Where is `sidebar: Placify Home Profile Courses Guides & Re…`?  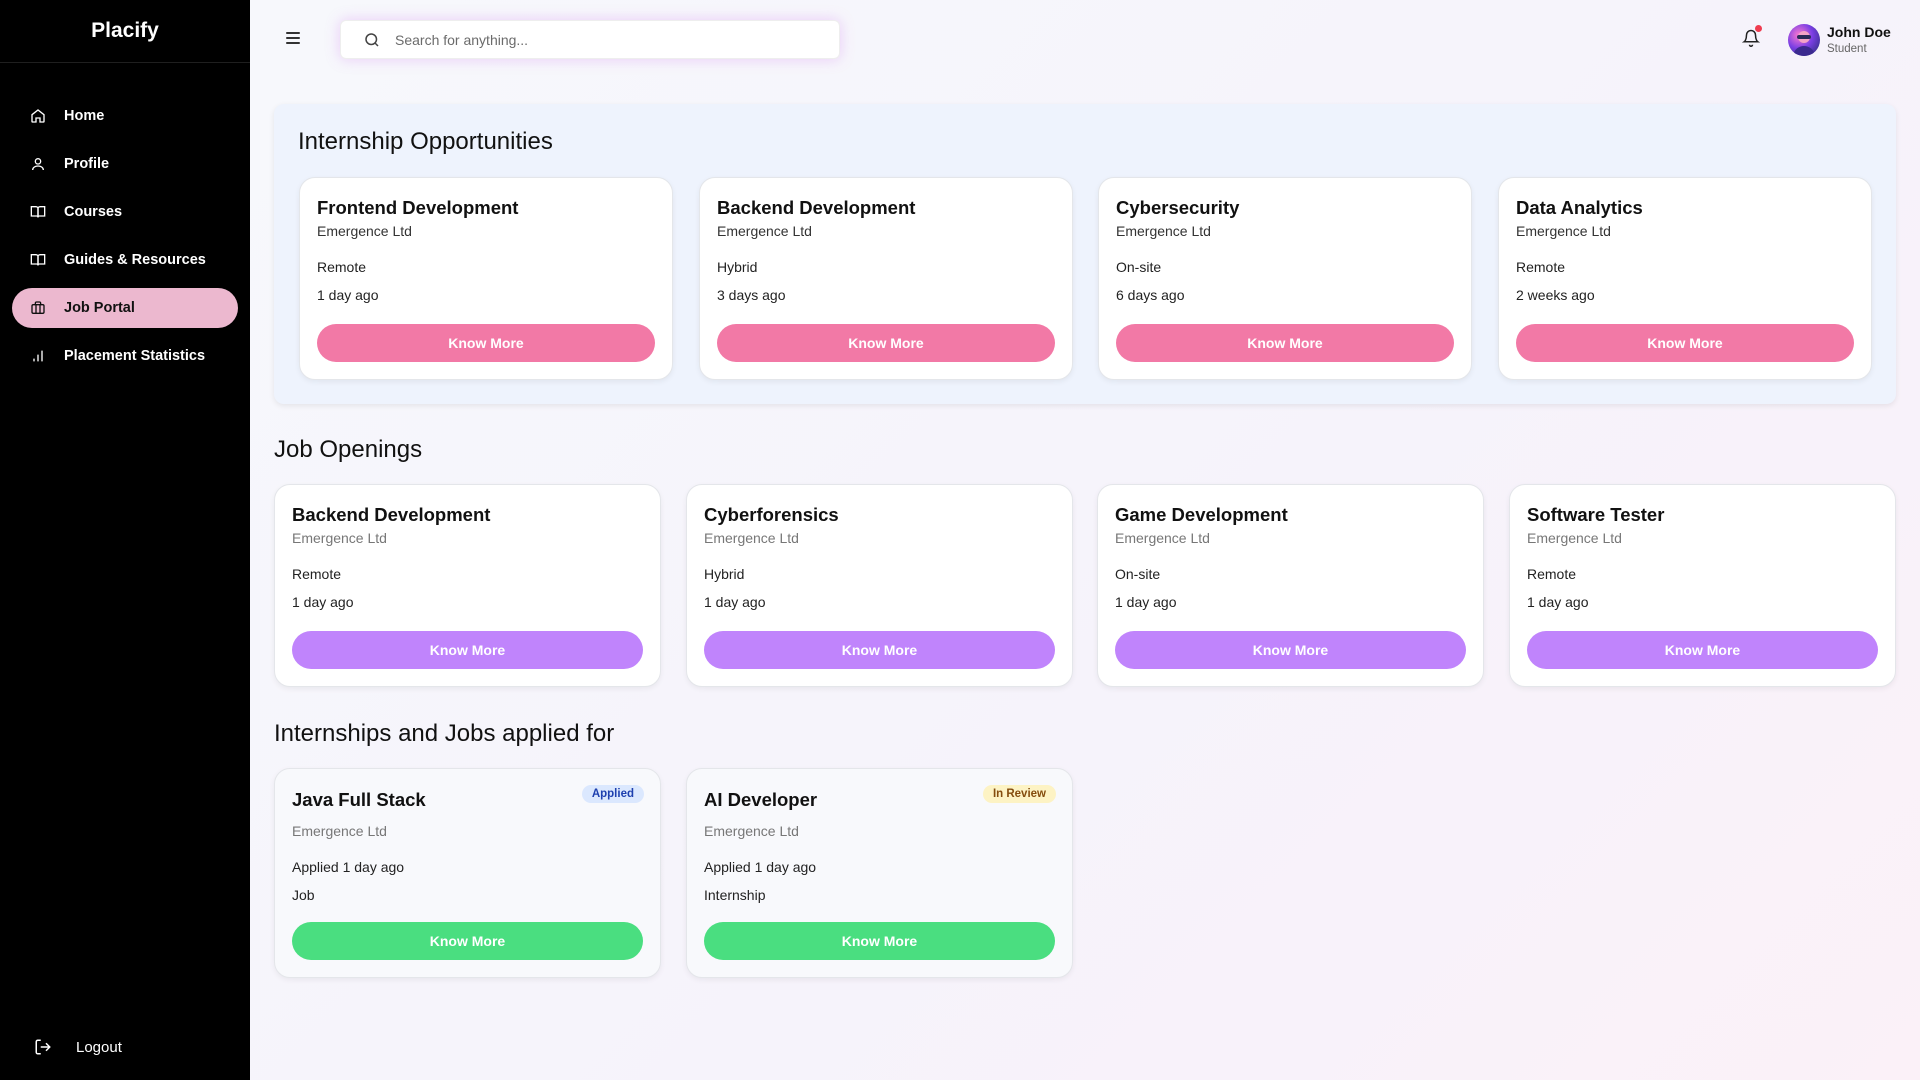 sidebar: Placify Home Profile Courses Guides & Re… is located at coordinates (125, 540).